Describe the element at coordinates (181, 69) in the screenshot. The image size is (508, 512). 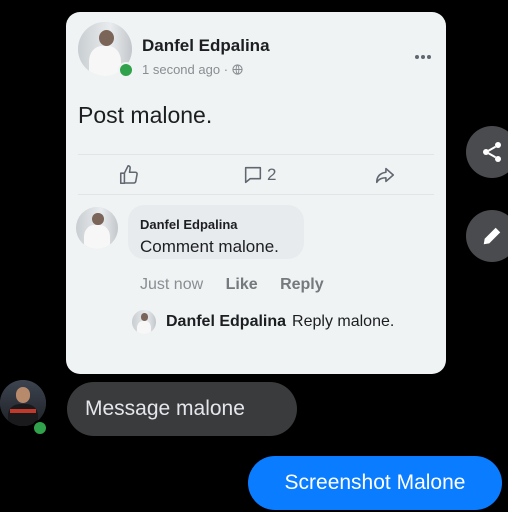
I see `post-time: 1 second ago` at that location.